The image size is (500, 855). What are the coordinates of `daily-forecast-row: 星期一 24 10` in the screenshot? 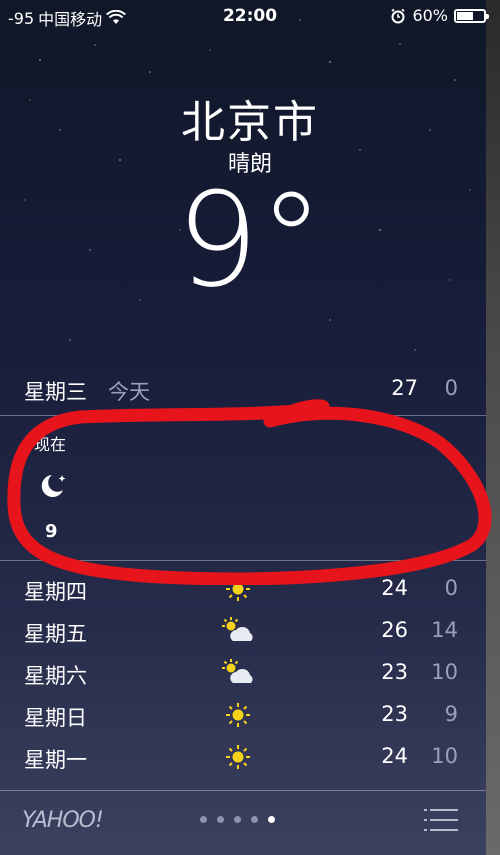 It's located at (243, 759).